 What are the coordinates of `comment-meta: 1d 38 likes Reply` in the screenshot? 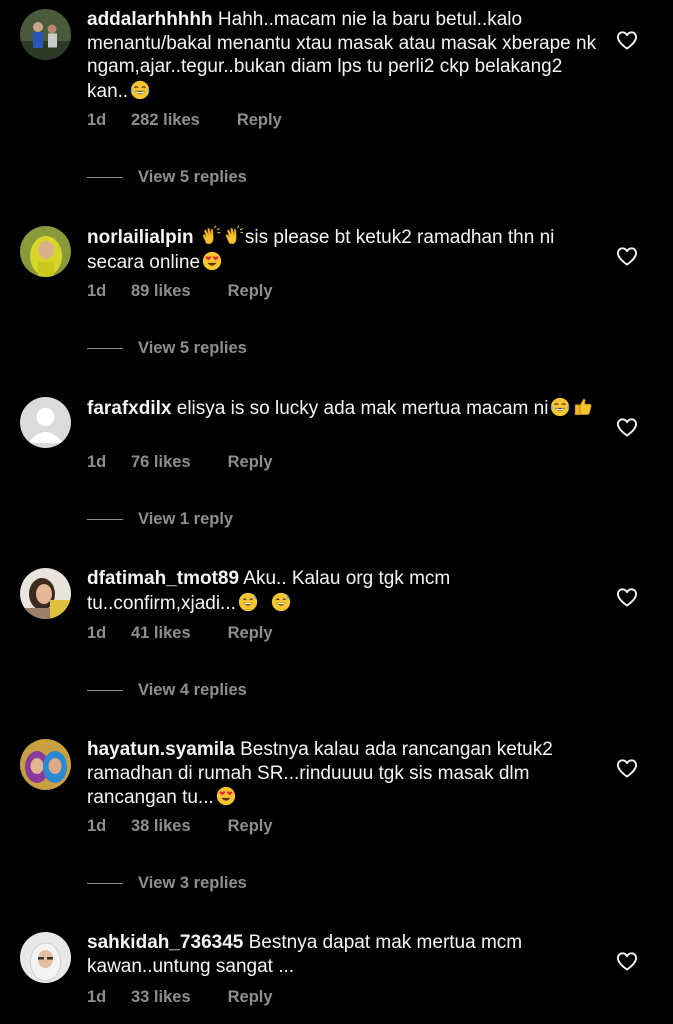 It's located at (180, 826).